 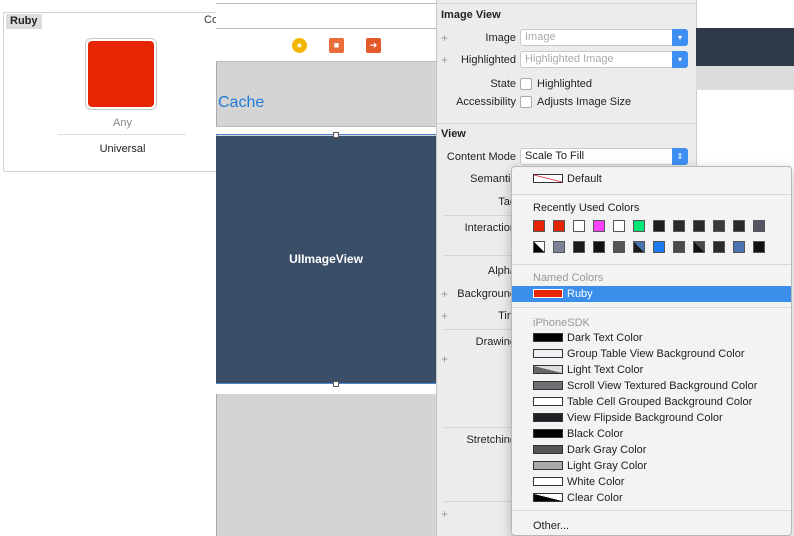 What do you see at coordinates (507, 316) in the screenshot?
I see `tint-label: Tint` at bounding box center [507, 316].